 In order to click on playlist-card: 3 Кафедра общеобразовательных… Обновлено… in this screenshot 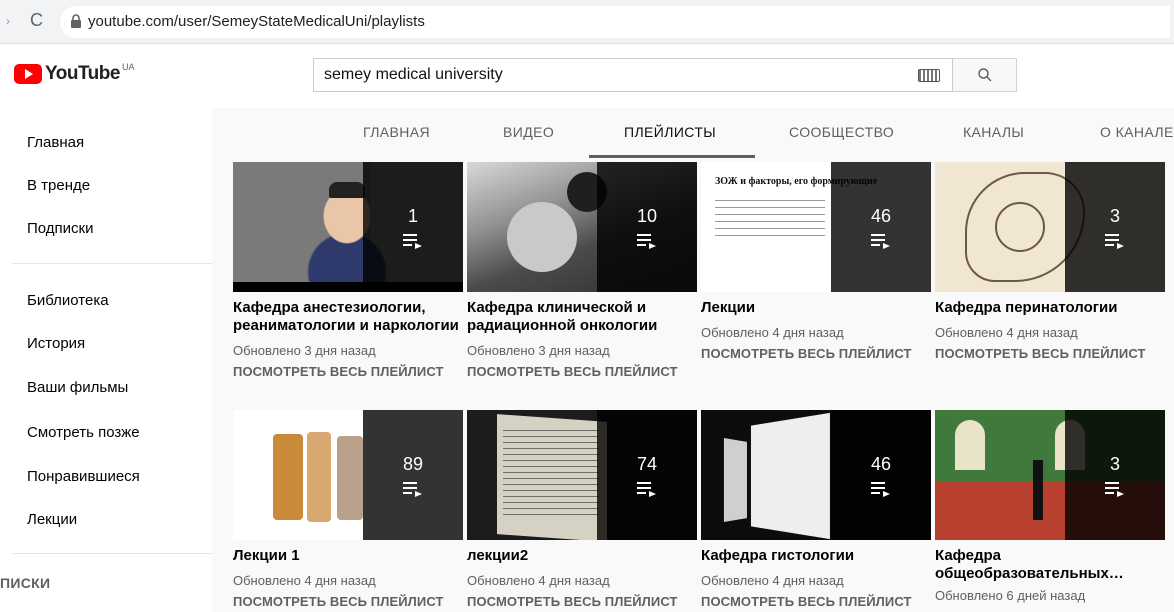, I will do `click(1050, 506)`.